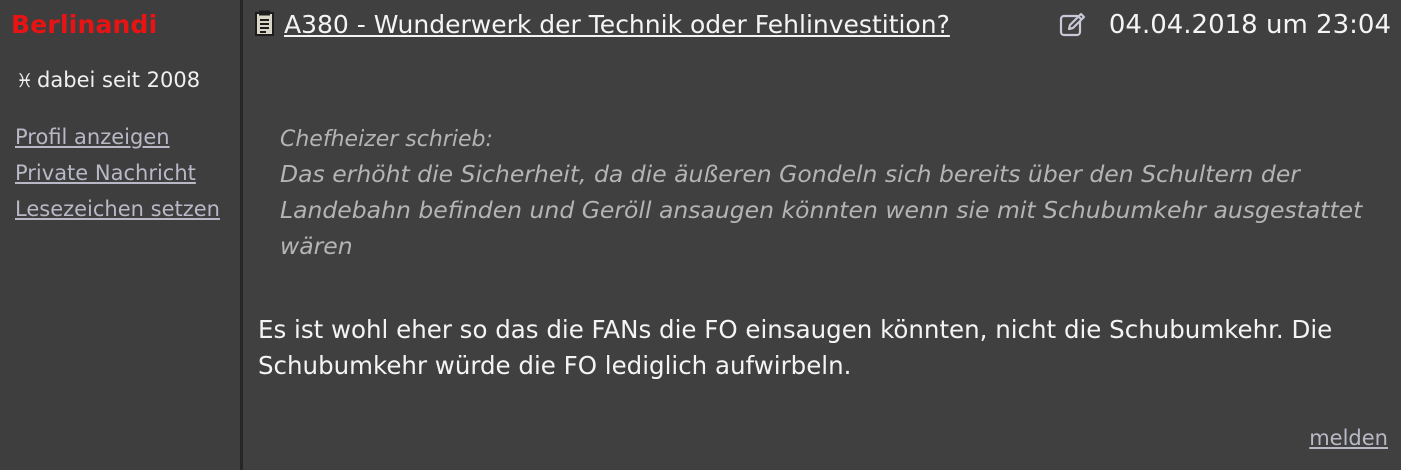 This screenshot has height=470, width=1401. I want to click on document-icon, so click(265, 23).